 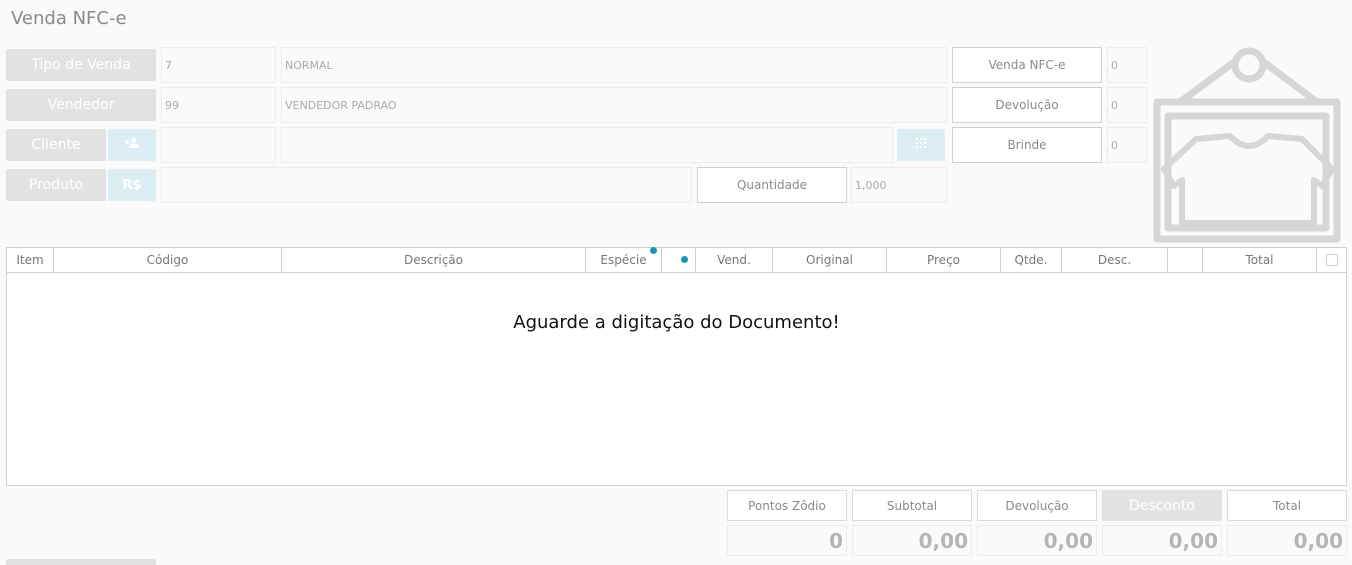 I want to click on tipo-venda-button: Tipo de Venda, so click(x=81, y=65).